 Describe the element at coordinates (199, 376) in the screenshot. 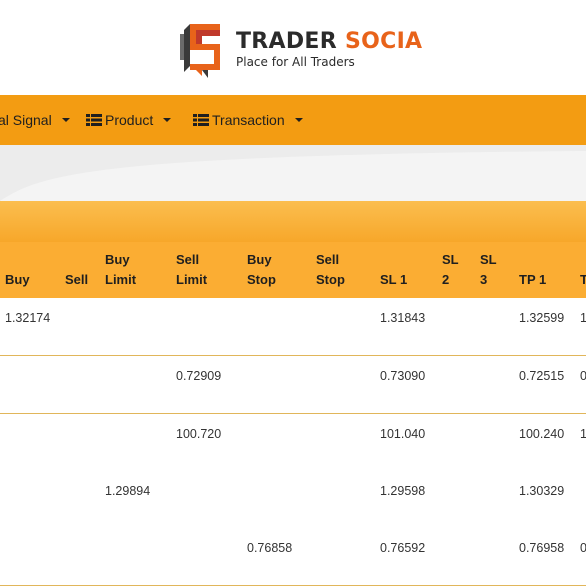

I see `cell-sell-limit: 0.72909` at that location.